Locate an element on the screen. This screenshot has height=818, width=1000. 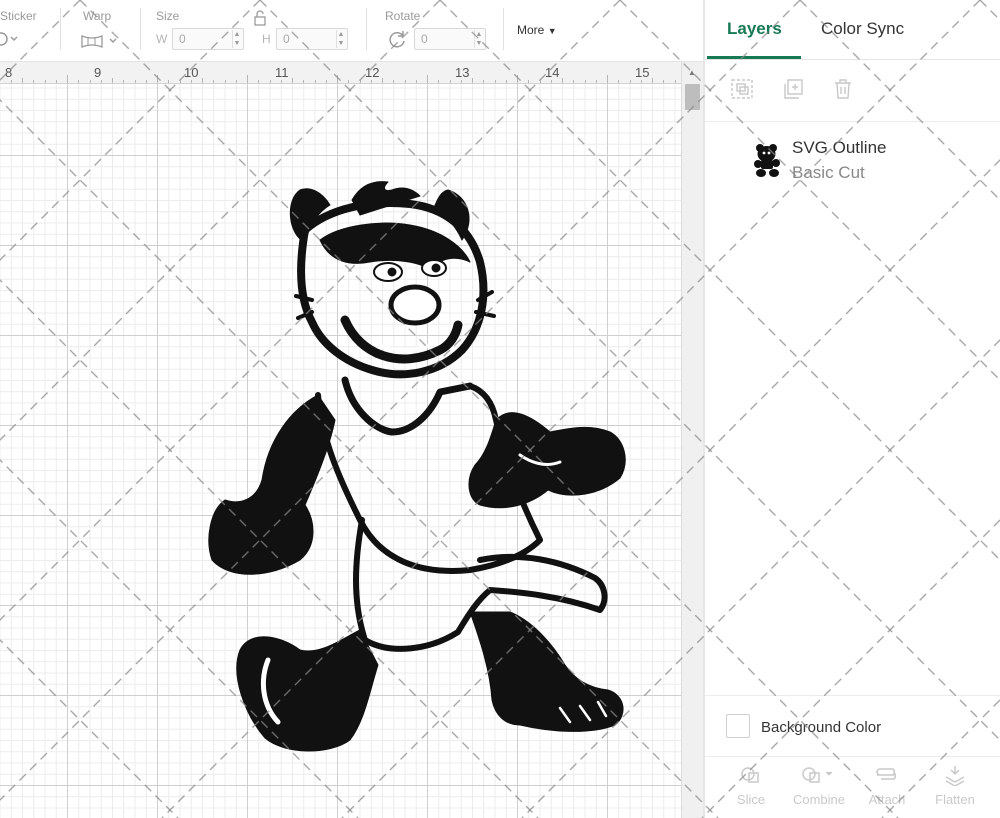
size-group: Size W 0 ▲ ▼ H 0 ▲ ▼ is located at coordinates (255, 31).